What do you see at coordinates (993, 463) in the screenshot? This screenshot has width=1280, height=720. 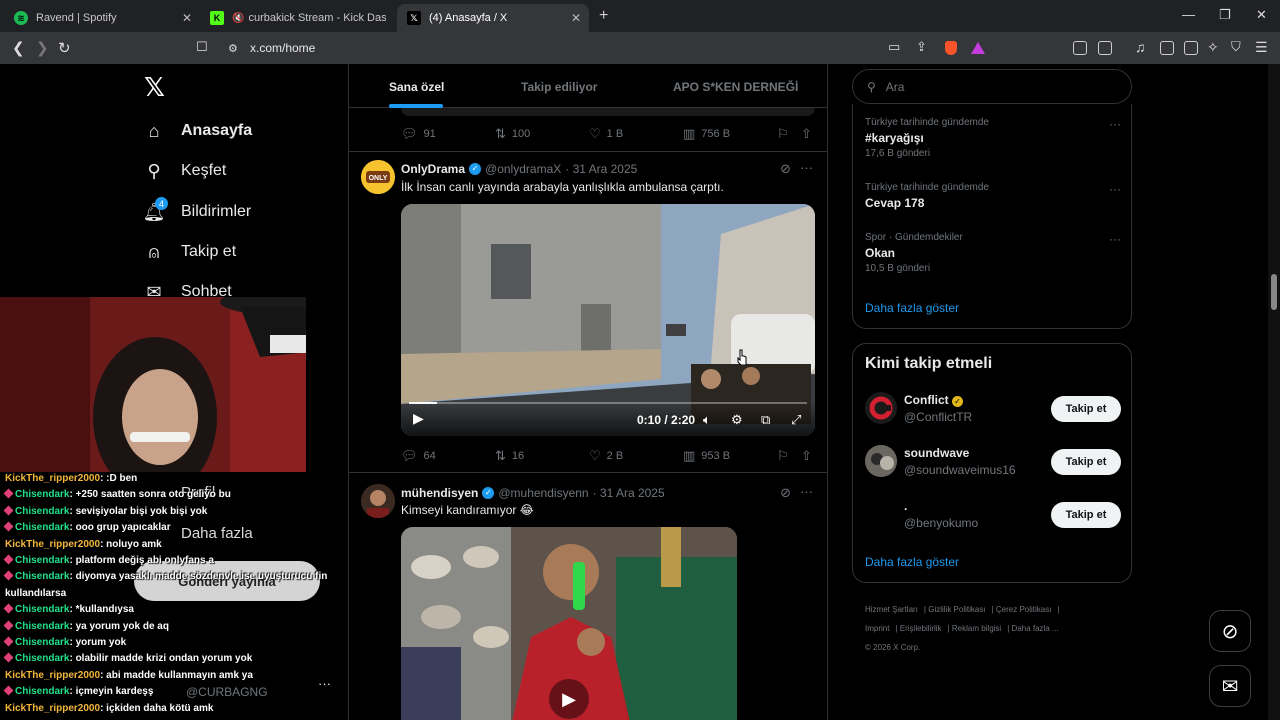 I see `suggested-user: soundwave @soundwaveimus16 Takip et` at bounding box center [993, 463].